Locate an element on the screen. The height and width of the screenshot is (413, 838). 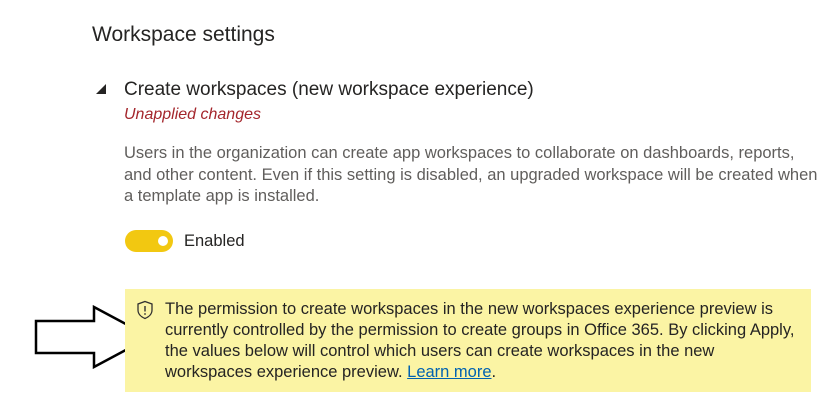
enabled-toggle is located at coordinates (149, 241).